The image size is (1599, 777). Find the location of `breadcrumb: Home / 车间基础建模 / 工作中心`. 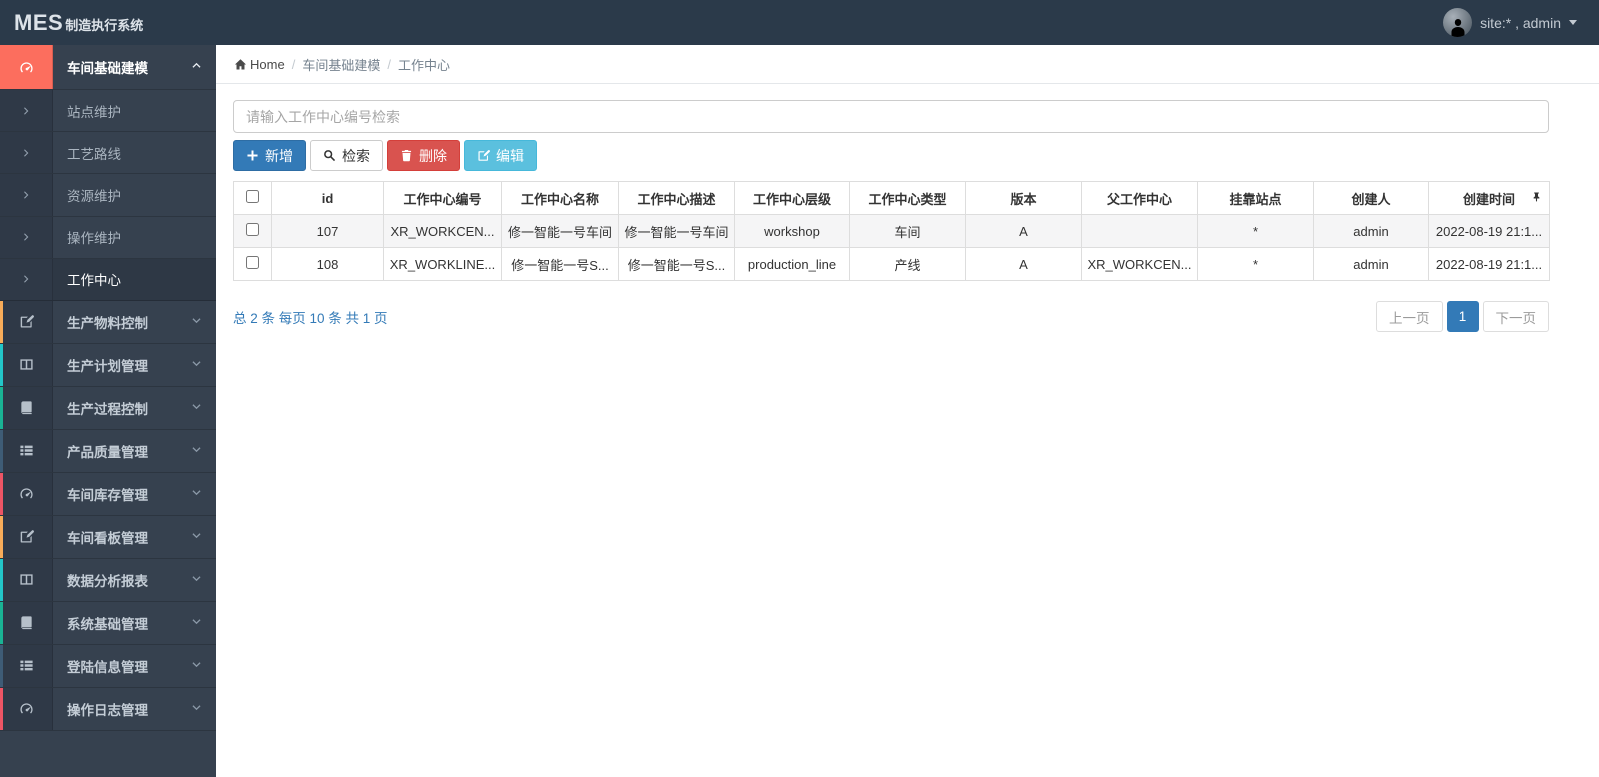

breadcrumb: Home / 车间基础建模 / 工作中心 is located at coordinates (907, 64).